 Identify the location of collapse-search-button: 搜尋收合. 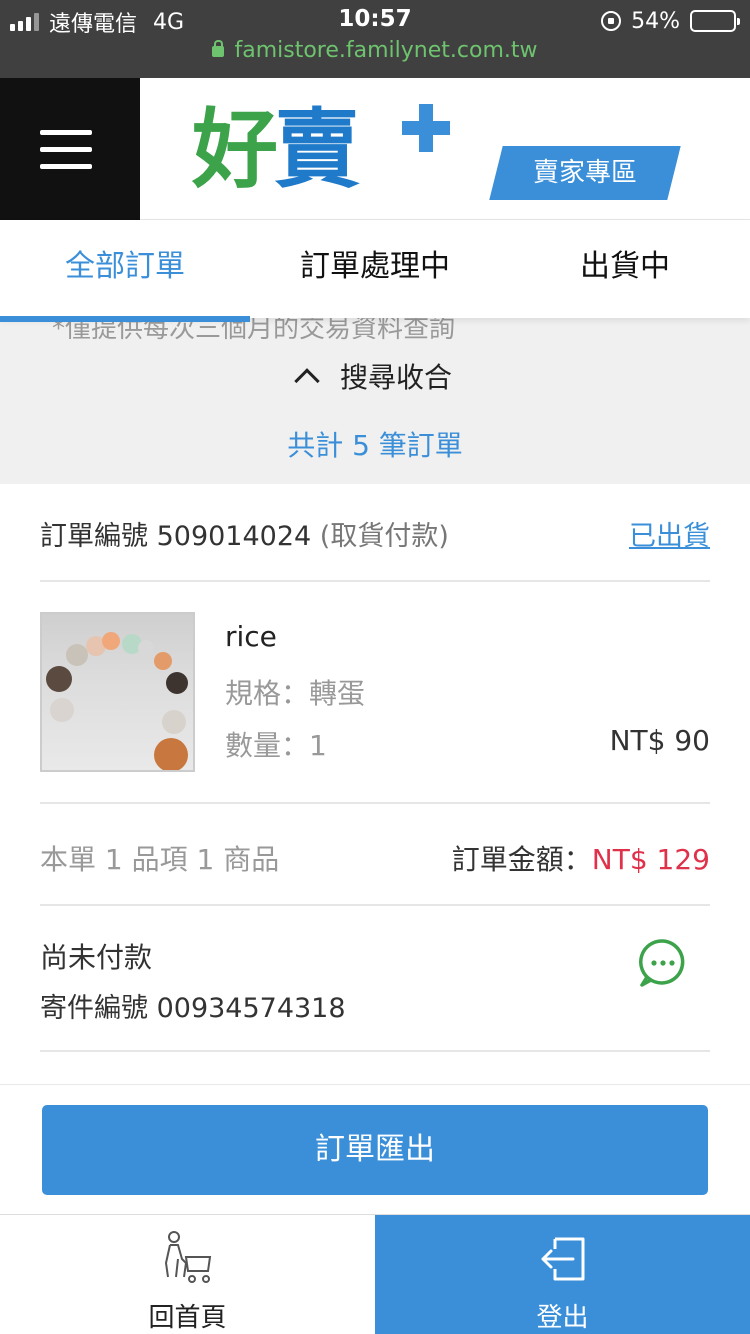
(375, 376).